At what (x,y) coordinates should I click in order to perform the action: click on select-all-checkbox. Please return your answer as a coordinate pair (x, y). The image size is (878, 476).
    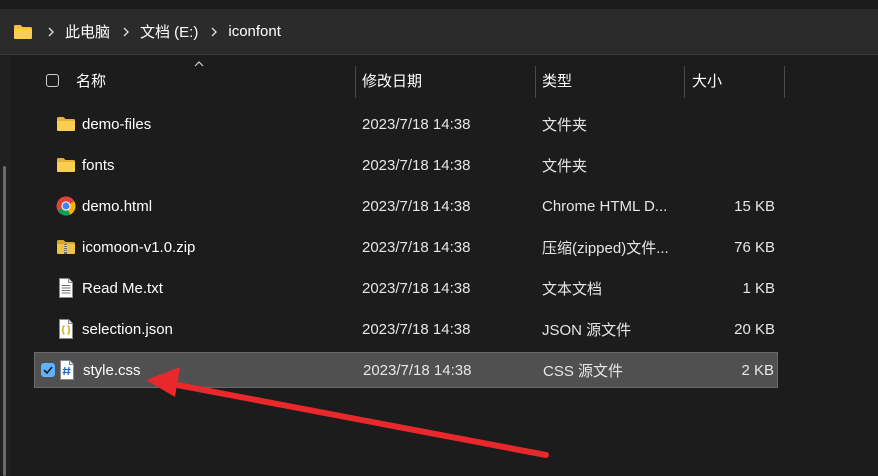
    Looking at the image, I should click on (52, 80).